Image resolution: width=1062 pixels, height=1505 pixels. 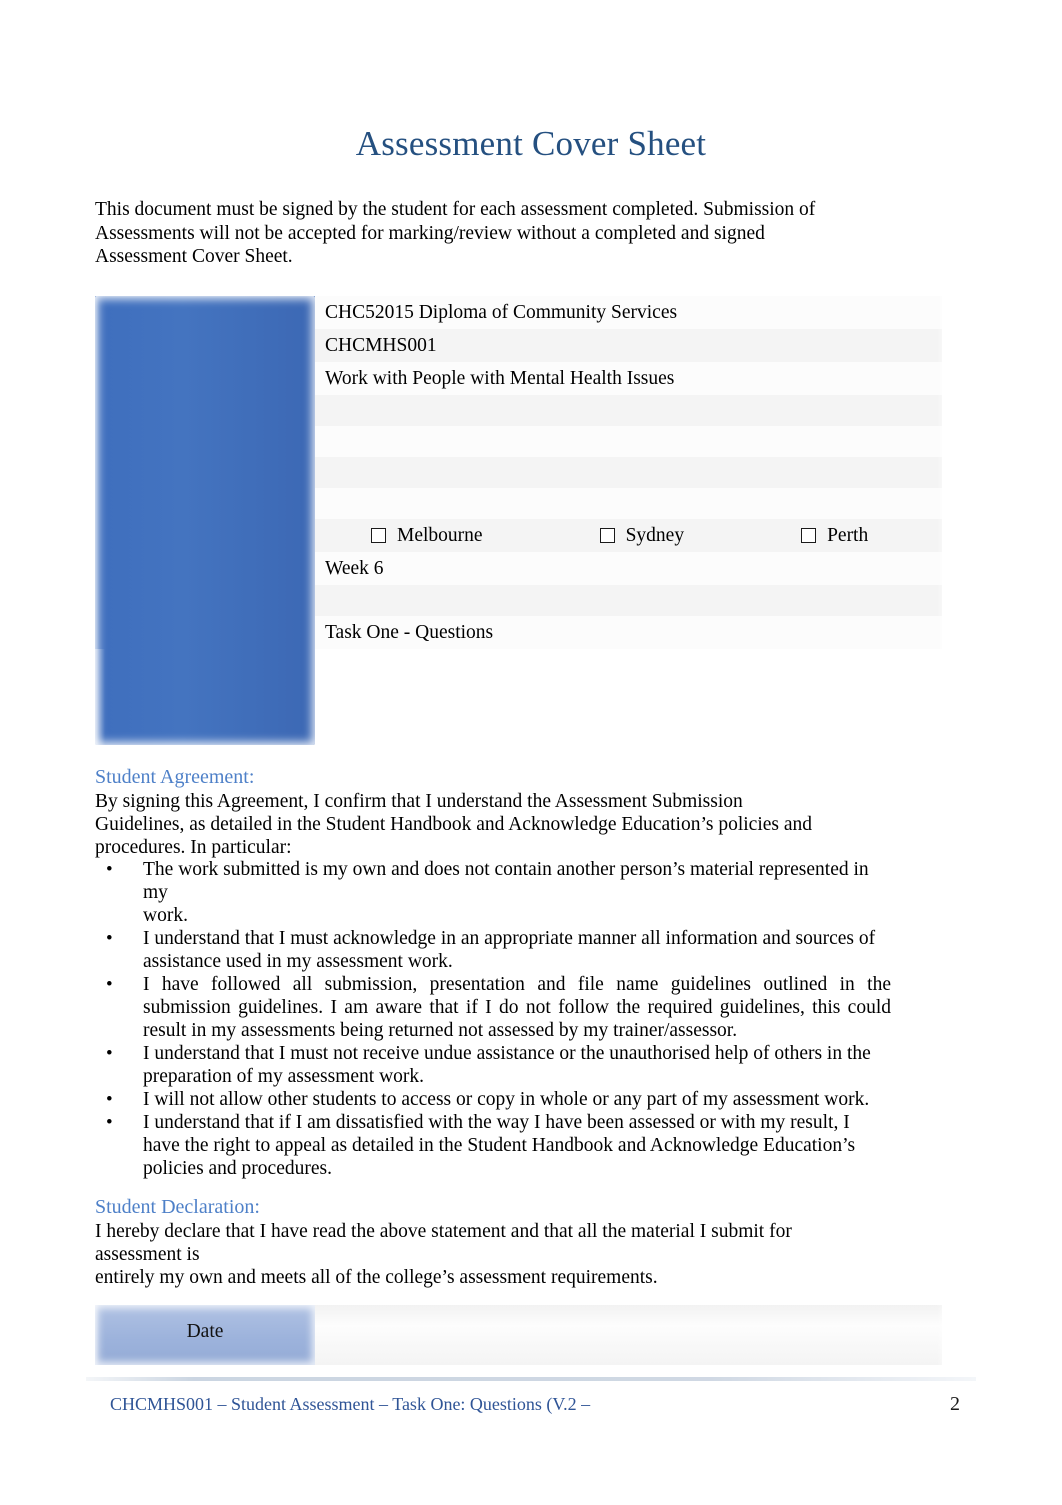 I want to click on campus-option-sydney: Sydney, so click(x=642, y=535).